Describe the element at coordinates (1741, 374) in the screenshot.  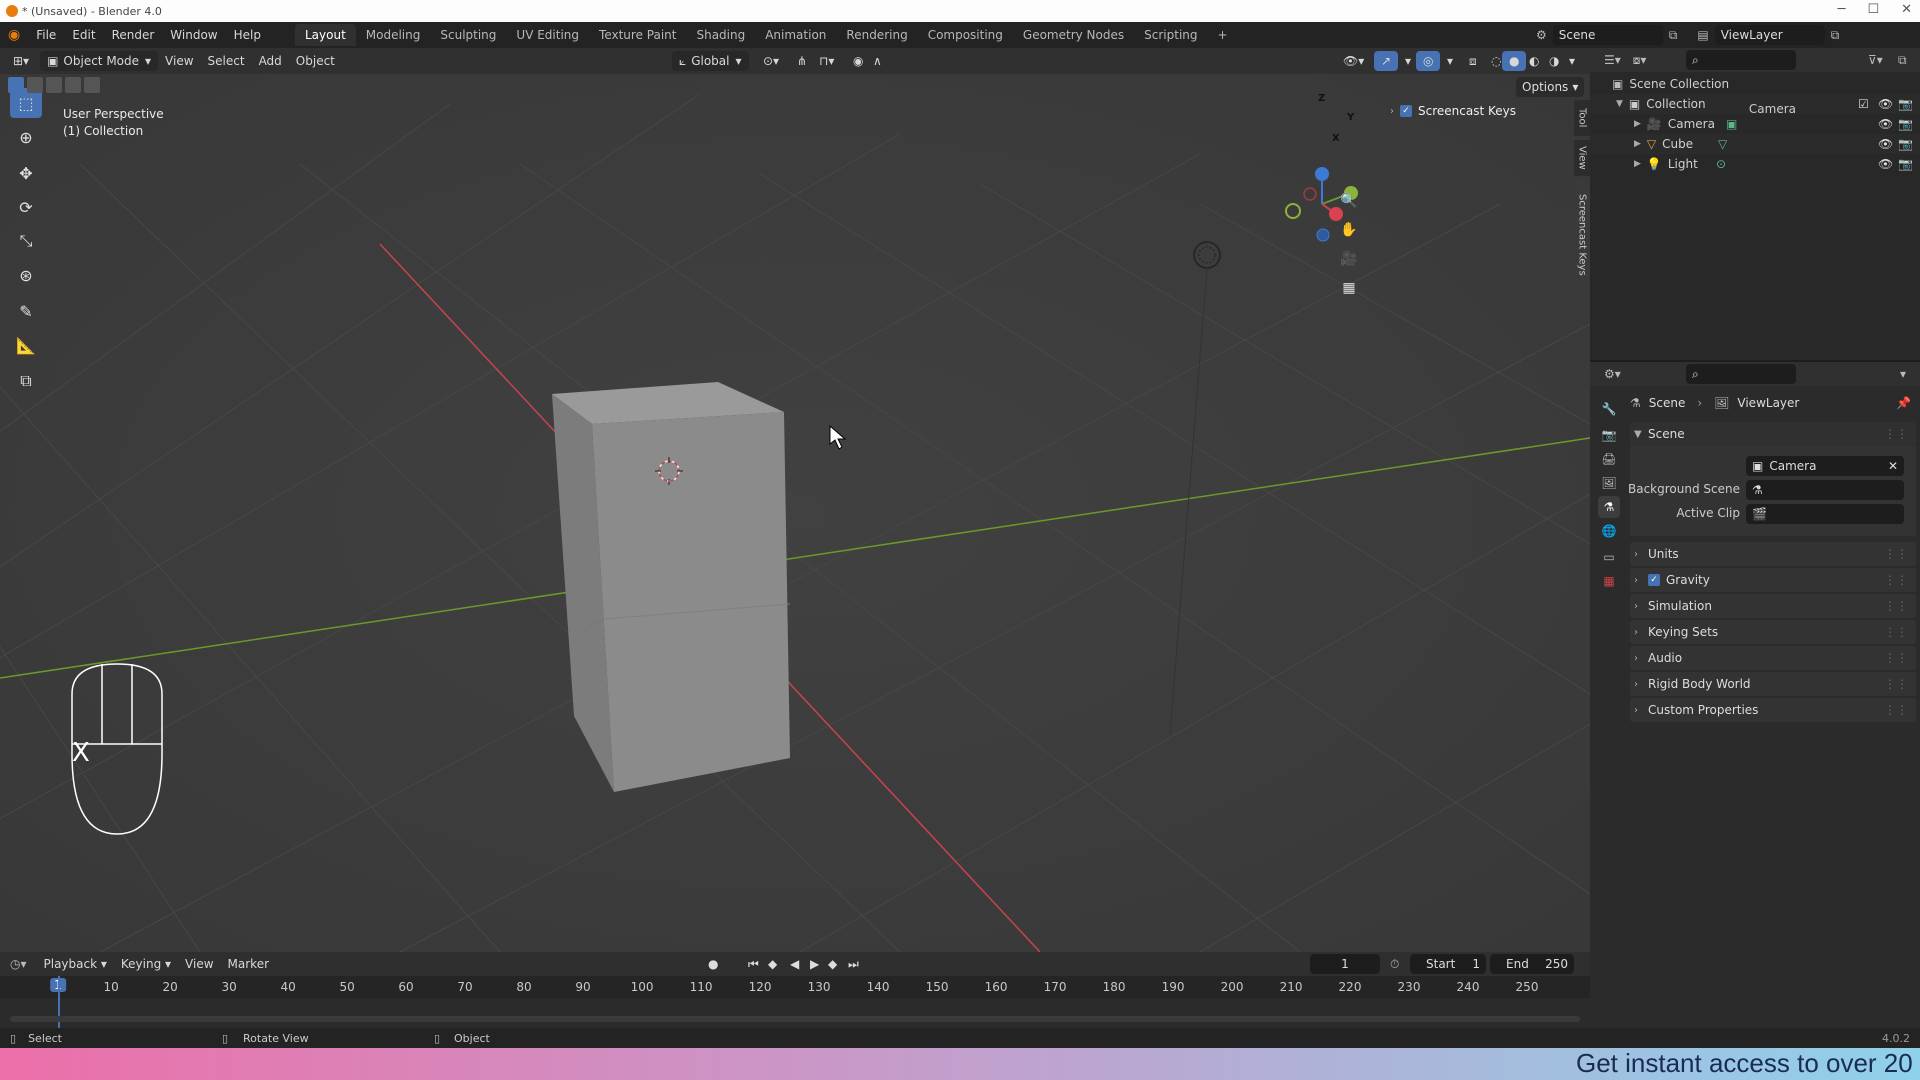
I see `properties-search-input: ⌕` at that location.